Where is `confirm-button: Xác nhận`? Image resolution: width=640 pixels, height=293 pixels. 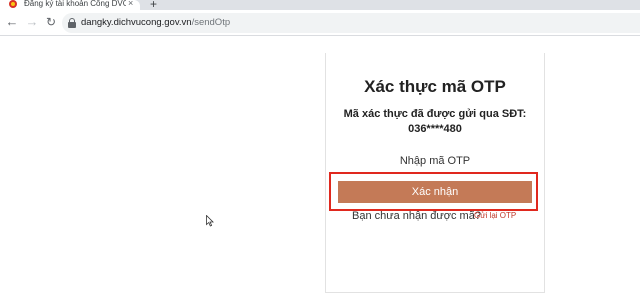
confirm-button: Xác nhận is located at coordinates (435, 192).